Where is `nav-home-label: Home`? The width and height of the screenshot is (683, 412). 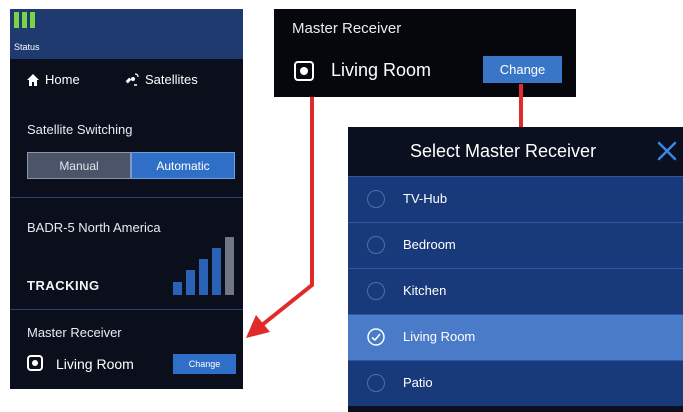 nav-home-label: Home is located at coordinates (62, 79).